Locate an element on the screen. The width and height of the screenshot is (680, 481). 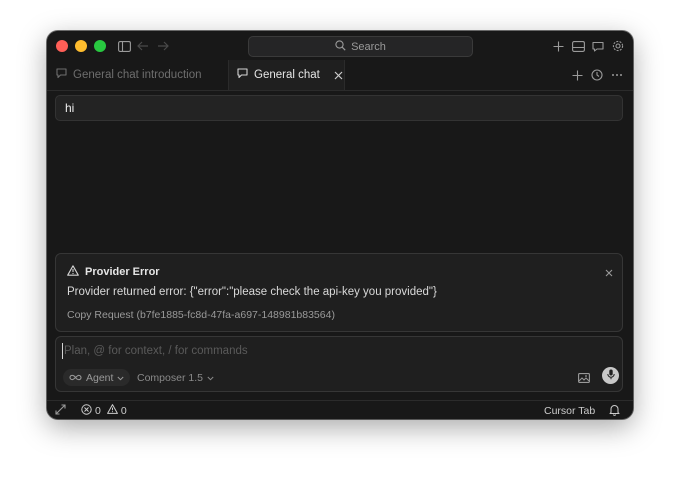
search-icon is located at coordinates (340, 46).